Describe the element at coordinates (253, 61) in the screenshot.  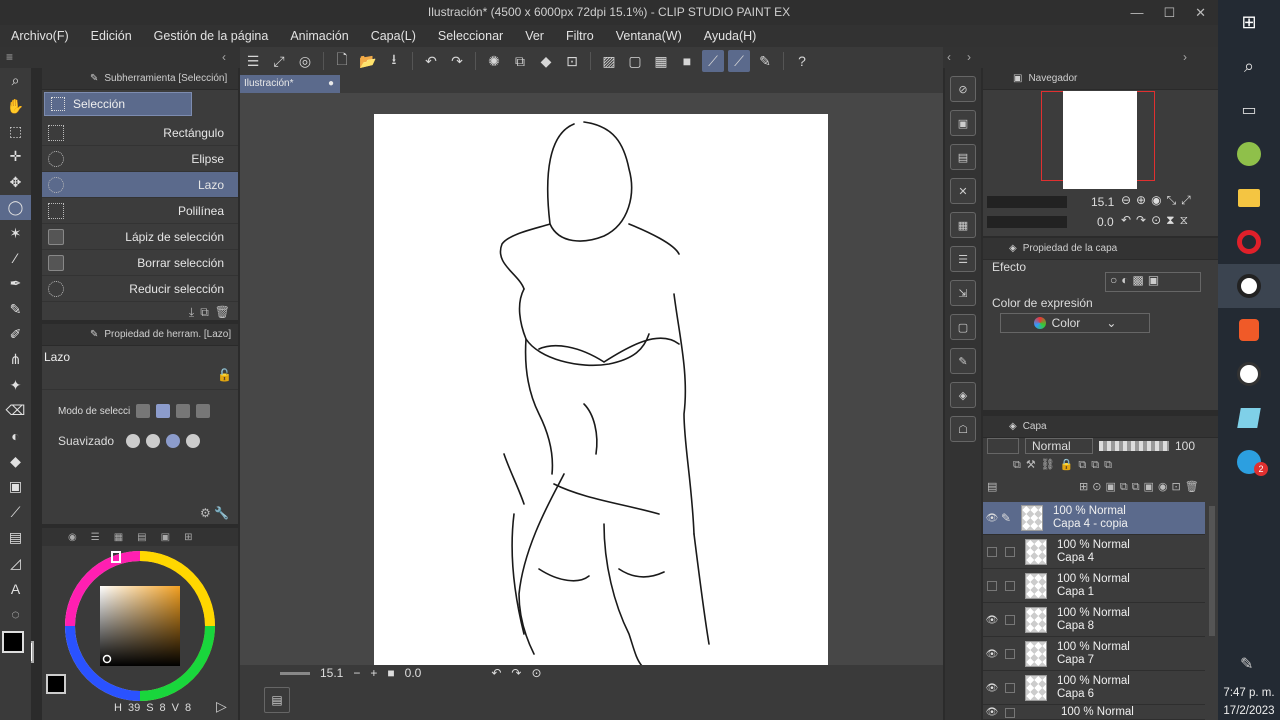
I see `menu-icon: ☰` at that location.